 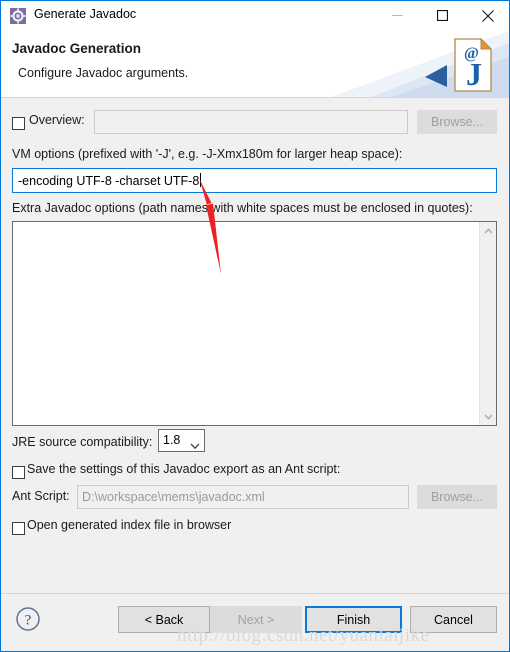 I want to click on overview-checkbox, so click(x=18, y=123).